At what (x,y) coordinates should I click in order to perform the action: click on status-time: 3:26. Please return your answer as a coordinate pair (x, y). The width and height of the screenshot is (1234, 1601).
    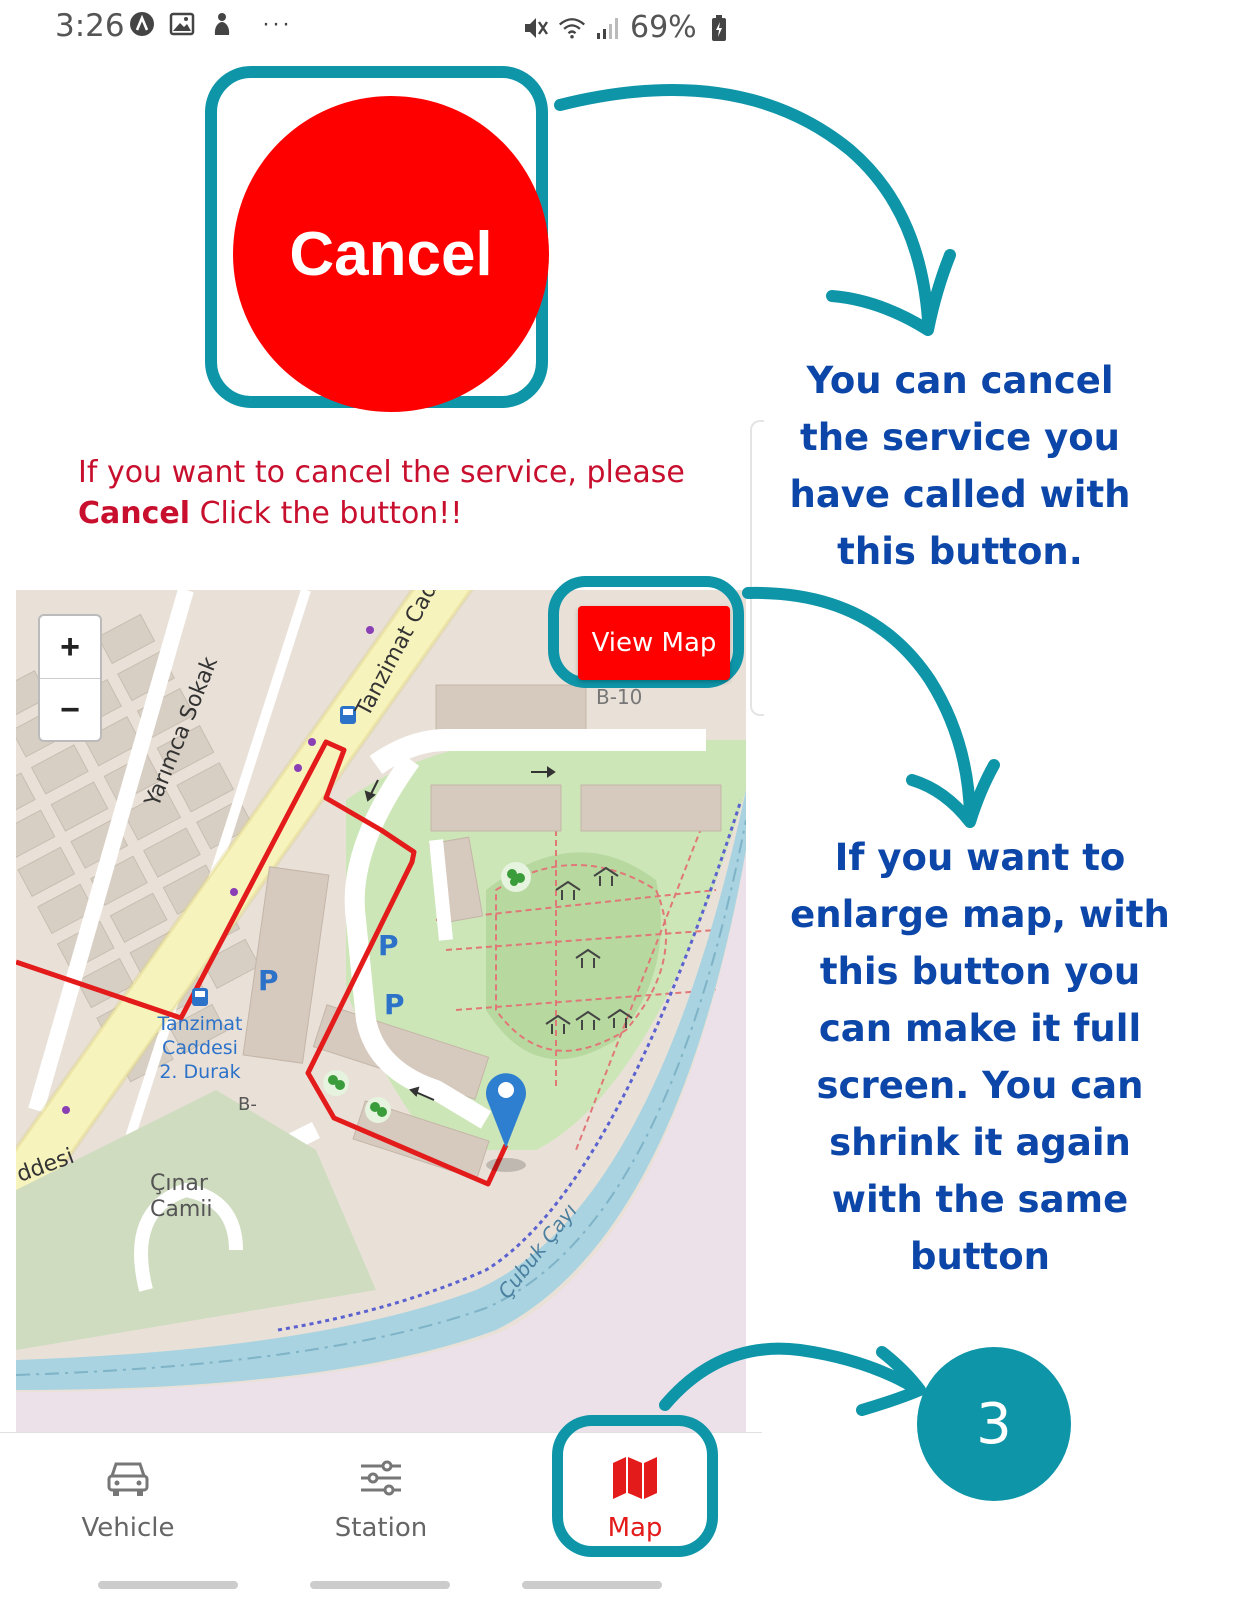
    Looking at the image, I should click on (90, 26).